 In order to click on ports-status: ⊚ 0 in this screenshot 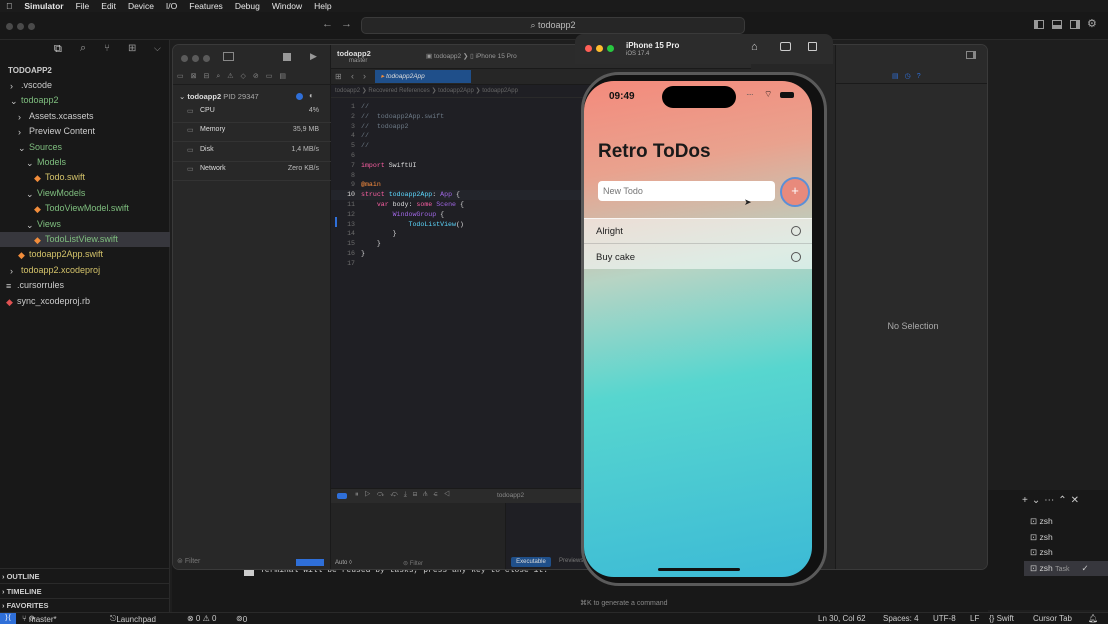, I will do `click(241, 619)`.